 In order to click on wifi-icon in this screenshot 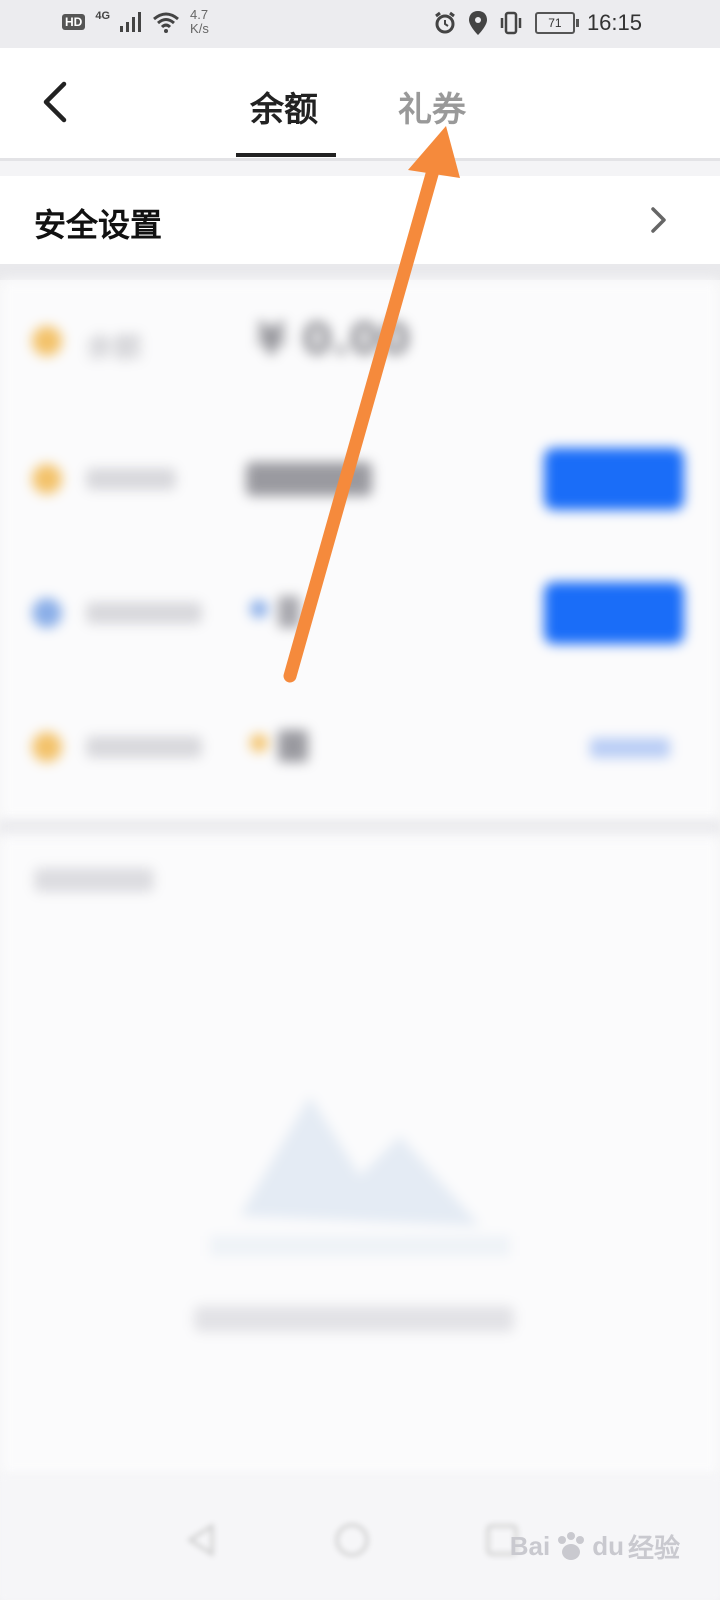, I will do `click(166, 22)`.